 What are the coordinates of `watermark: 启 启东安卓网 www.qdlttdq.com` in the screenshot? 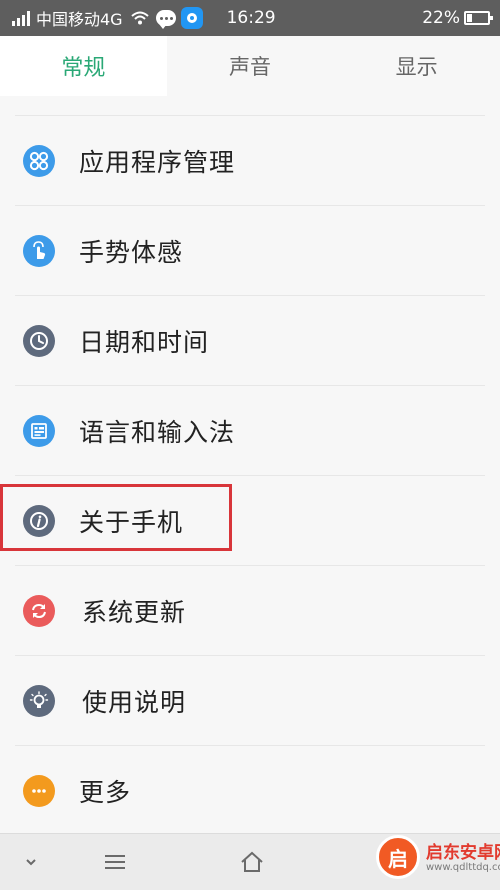 It's located at (432, 859).